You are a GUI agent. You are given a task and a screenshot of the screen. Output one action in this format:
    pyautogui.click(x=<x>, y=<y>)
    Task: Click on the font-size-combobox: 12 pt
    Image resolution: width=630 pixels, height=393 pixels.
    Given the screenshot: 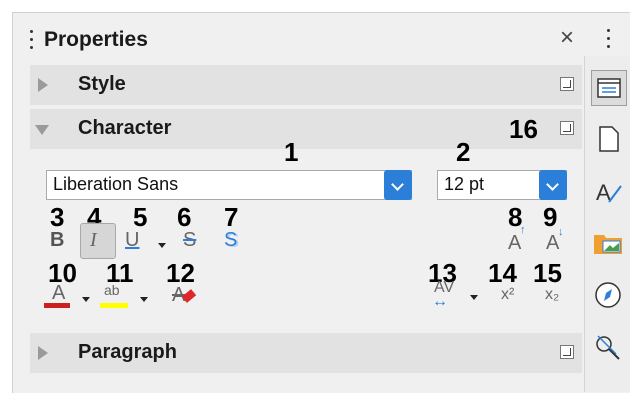 What is the action you would take?
    pyautogui.click(x=502, y=185)
    